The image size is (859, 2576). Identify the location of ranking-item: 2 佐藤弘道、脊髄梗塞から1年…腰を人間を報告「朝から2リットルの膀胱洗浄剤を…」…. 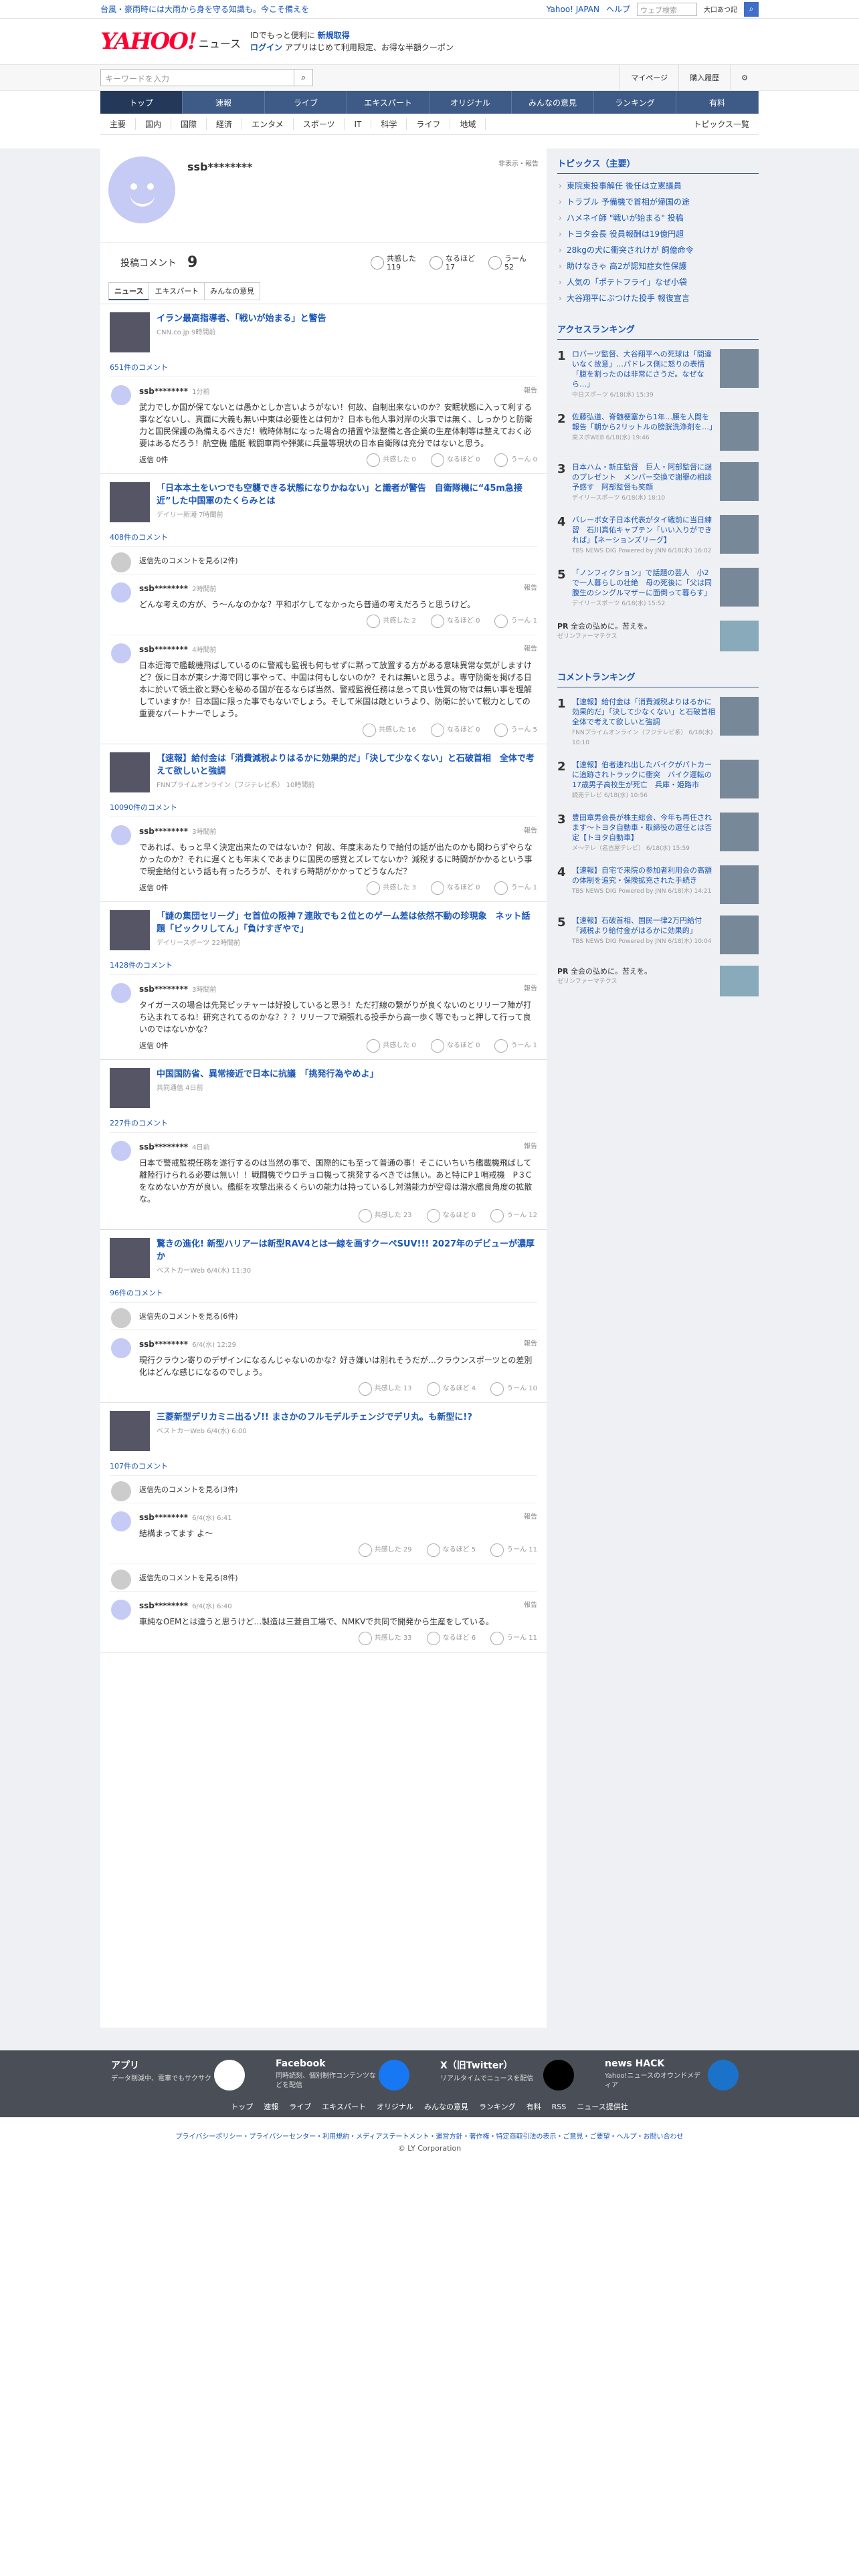
(658, 432).